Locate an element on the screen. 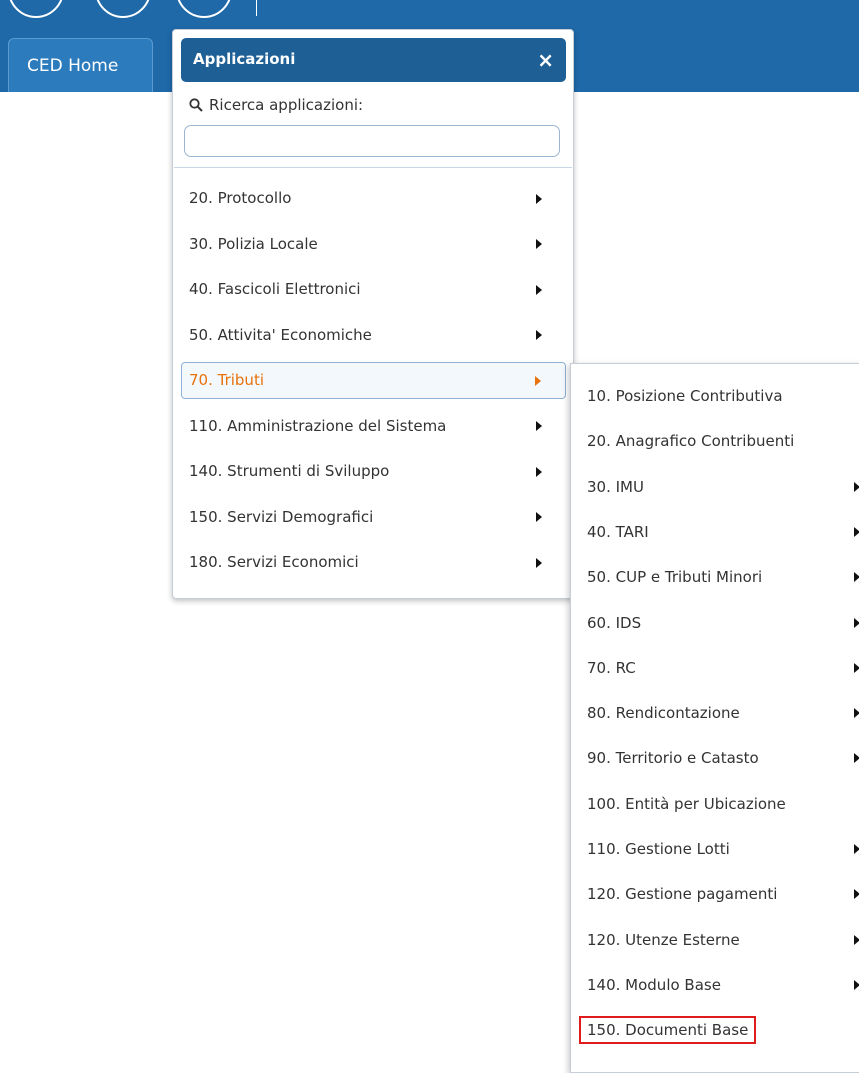 Image resolution: width=859 pixels, height=1073 pixels. submenu-item-10-posizione-contributiva: 10. Posizione Contributiva is located at coordinates (715, 396).